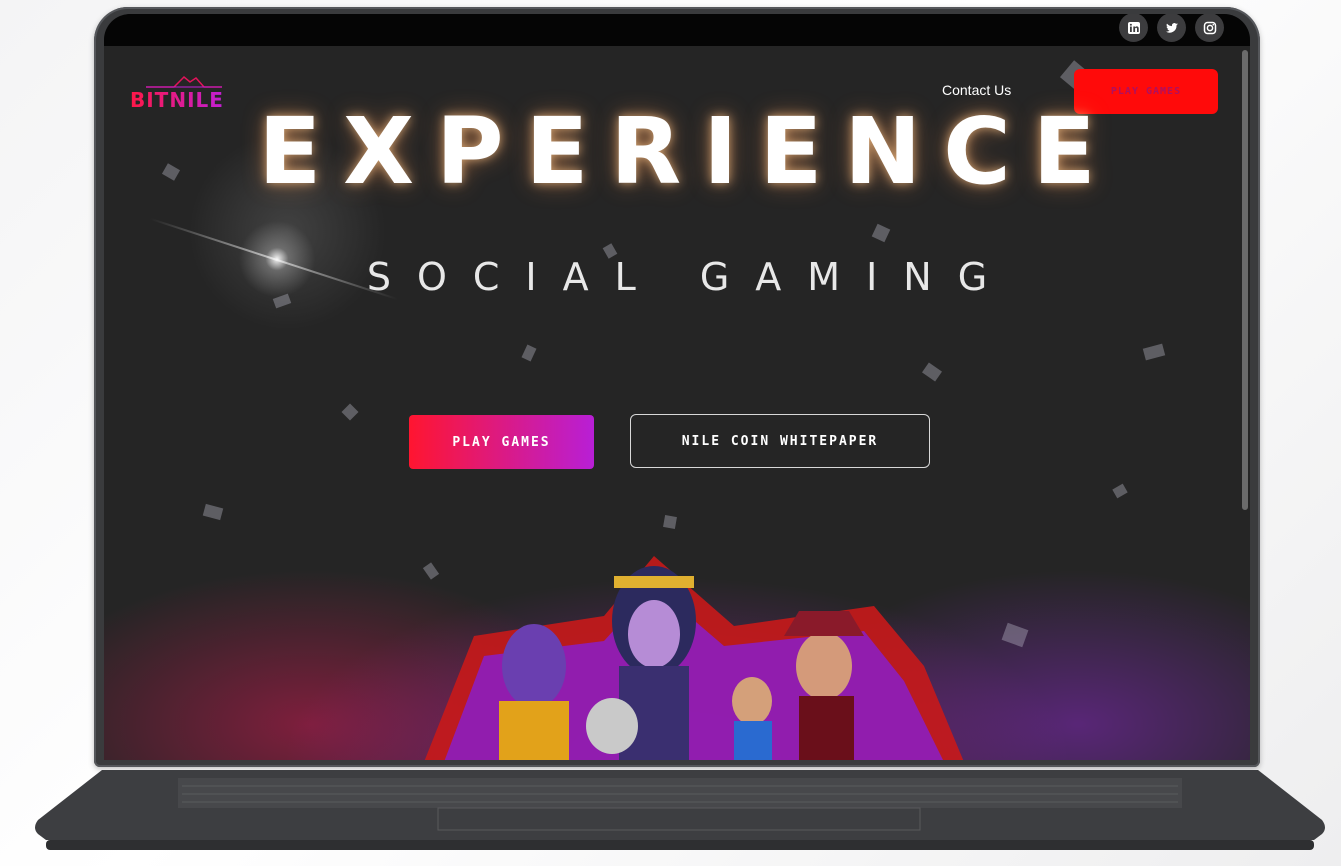 The width and height of the screenshot is (1341, 866). Describe the element at coordinates (184, 81) in the screenshot. I see `pyramid-mark-icon` at that location.